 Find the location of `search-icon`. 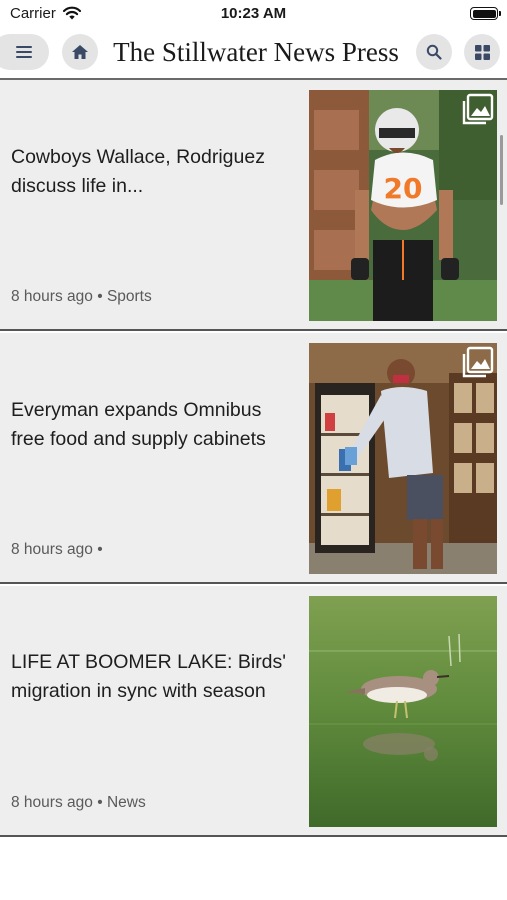

search-icon is located at coordinates (434, 52).